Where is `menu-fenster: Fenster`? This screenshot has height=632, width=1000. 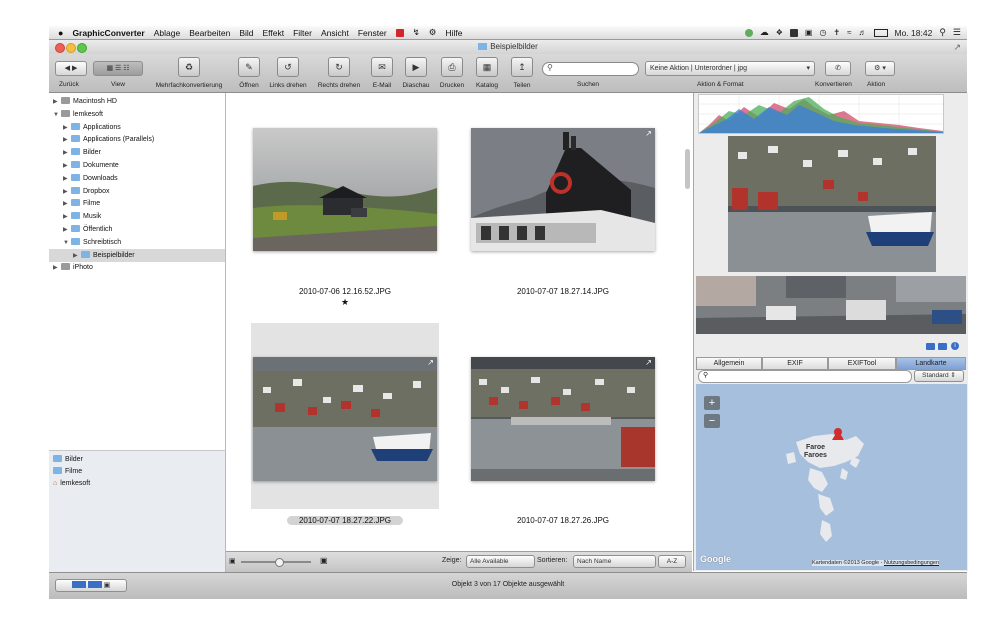
menu-fenster: Fenster is located at coordinates (372, 33).